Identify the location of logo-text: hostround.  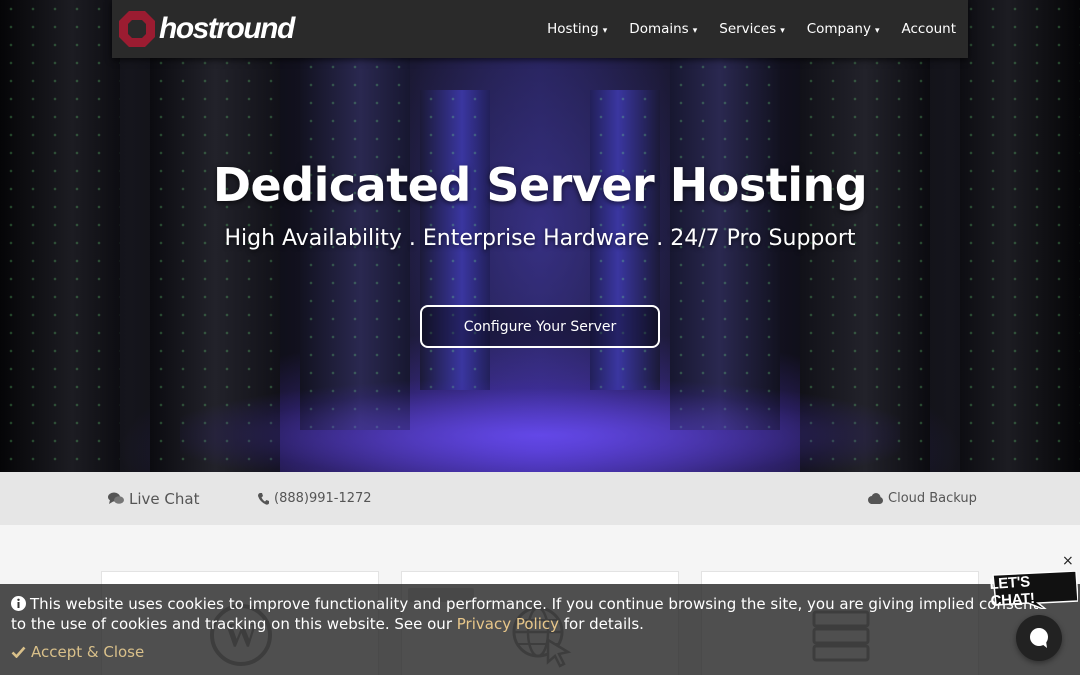
(227, 28).